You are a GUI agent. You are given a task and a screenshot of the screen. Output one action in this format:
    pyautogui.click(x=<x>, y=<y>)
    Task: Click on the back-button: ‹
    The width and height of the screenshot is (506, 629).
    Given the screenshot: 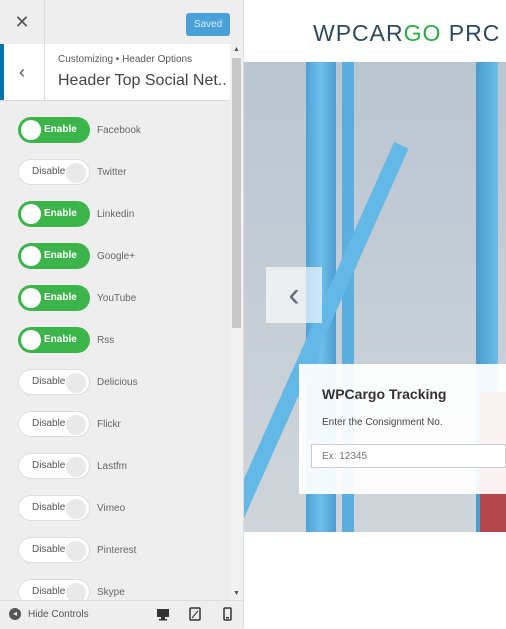 What is the action you would take?
    pyautogui.click(x=22, y=72)
    